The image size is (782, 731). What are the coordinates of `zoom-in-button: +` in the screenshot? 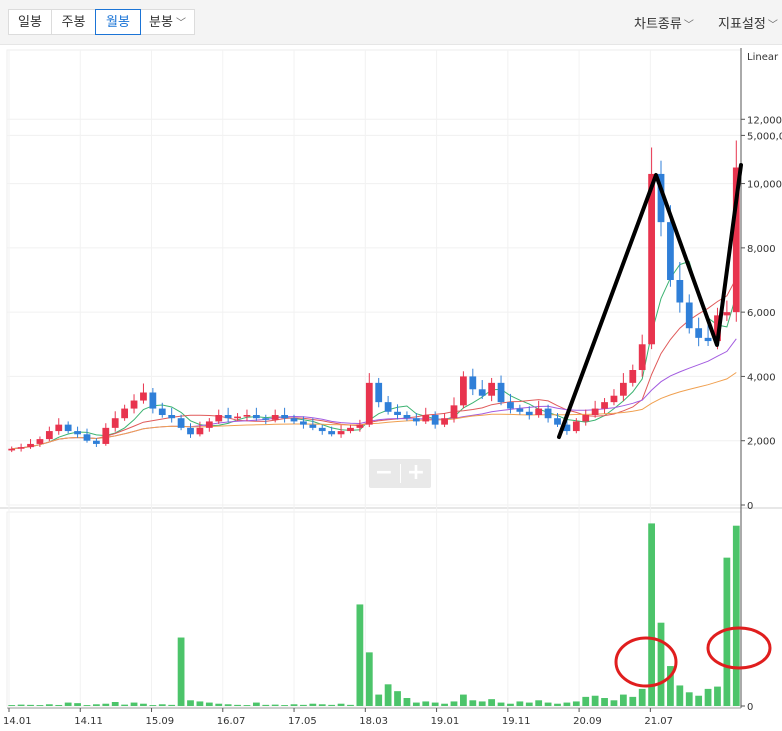 It's located at (416, 473).